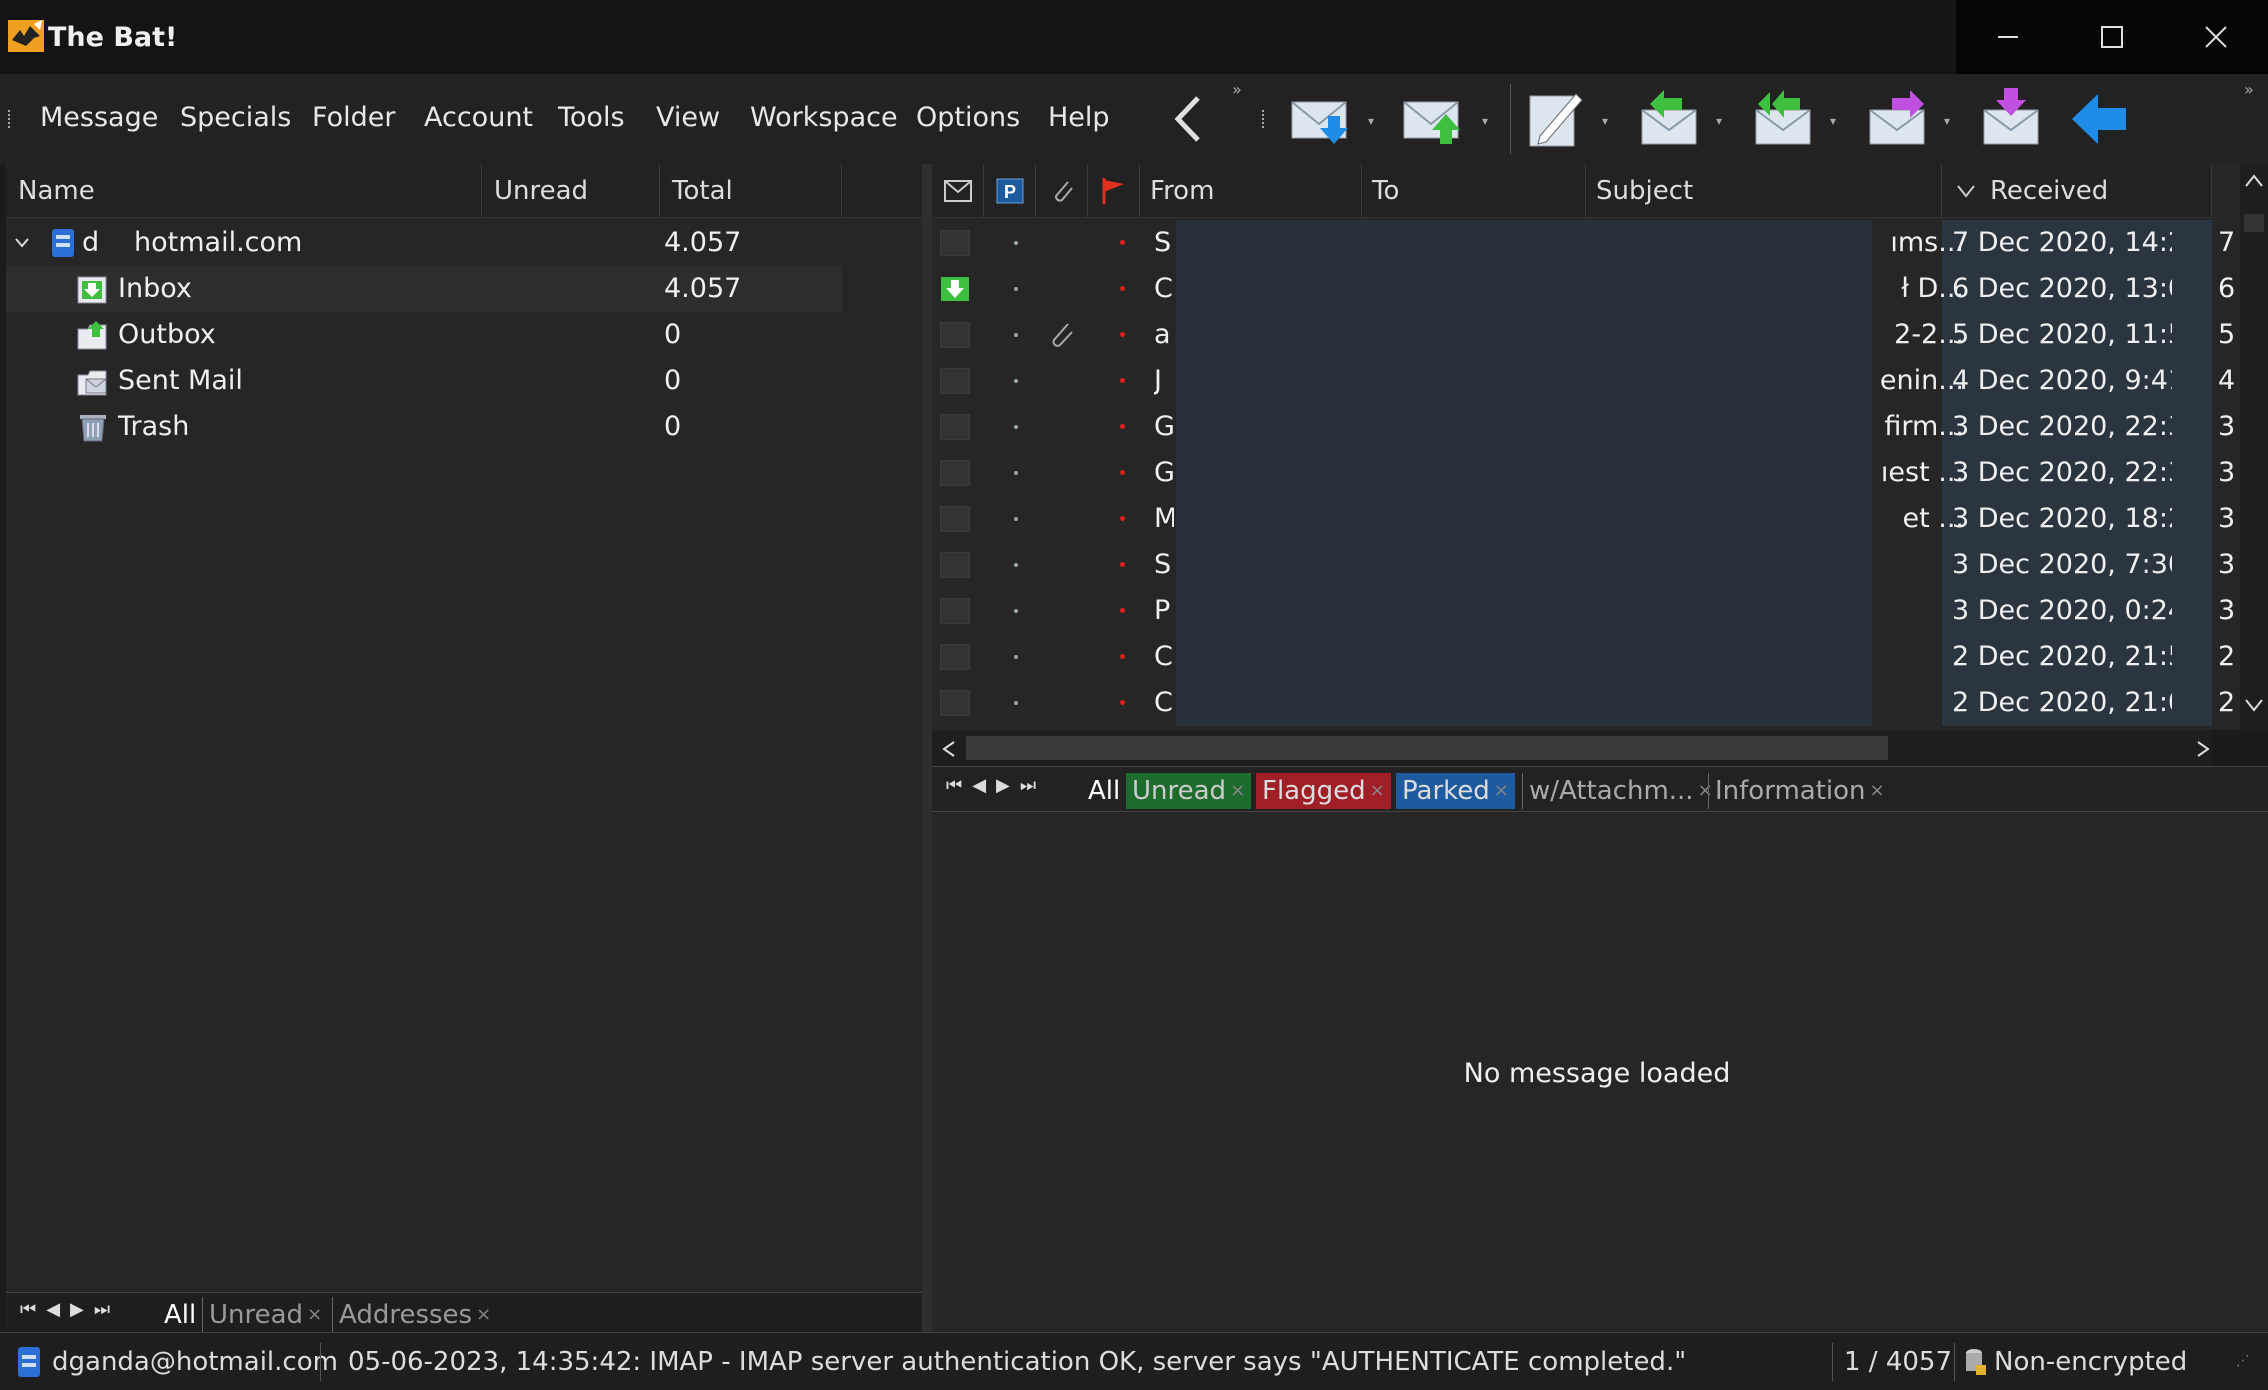 The width and height of the screenshot is (2268, 1390). I want to click on resize-grip-icon: ⋰, so click(2243, 1361).